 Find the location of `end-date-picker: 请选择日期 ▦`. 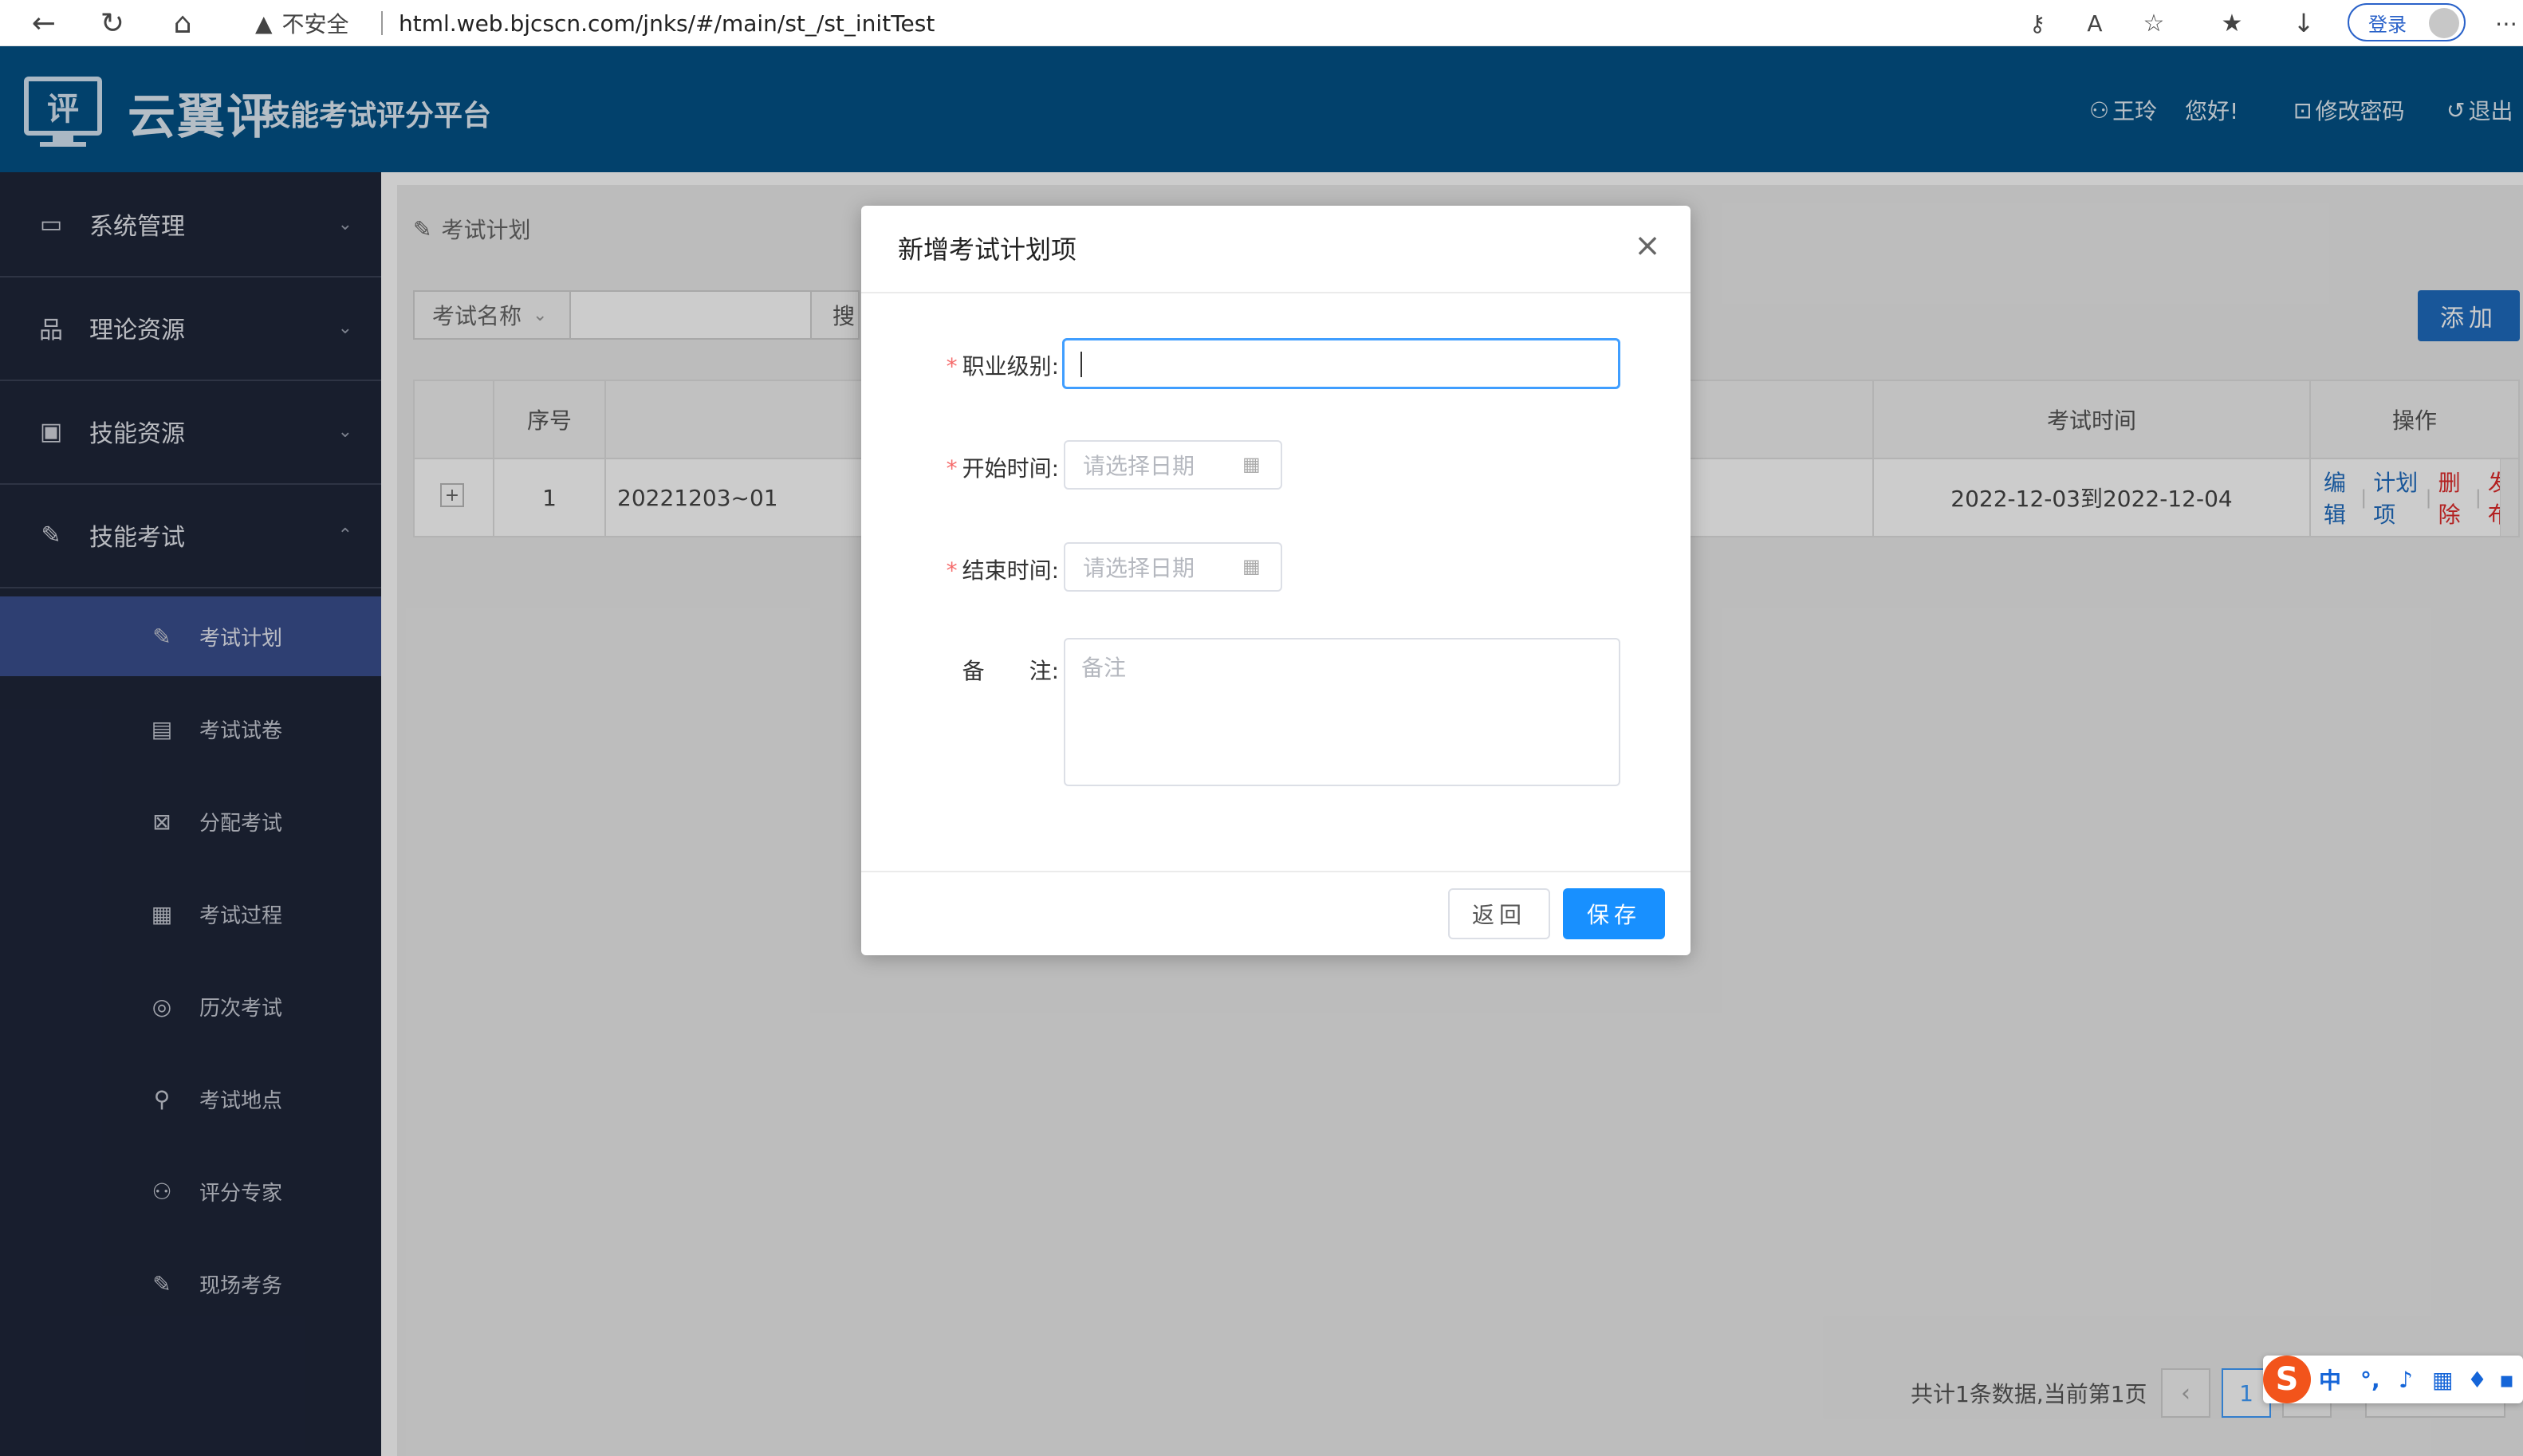

end-date-picker: 请选择日期 ▦ is located at coordinates (1173, 567).